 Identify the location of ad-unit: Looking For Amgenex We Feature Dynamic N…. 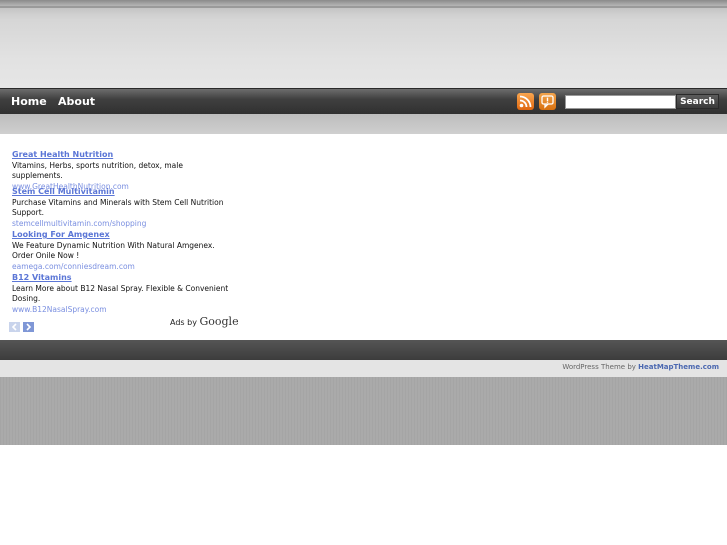
(122, 251).